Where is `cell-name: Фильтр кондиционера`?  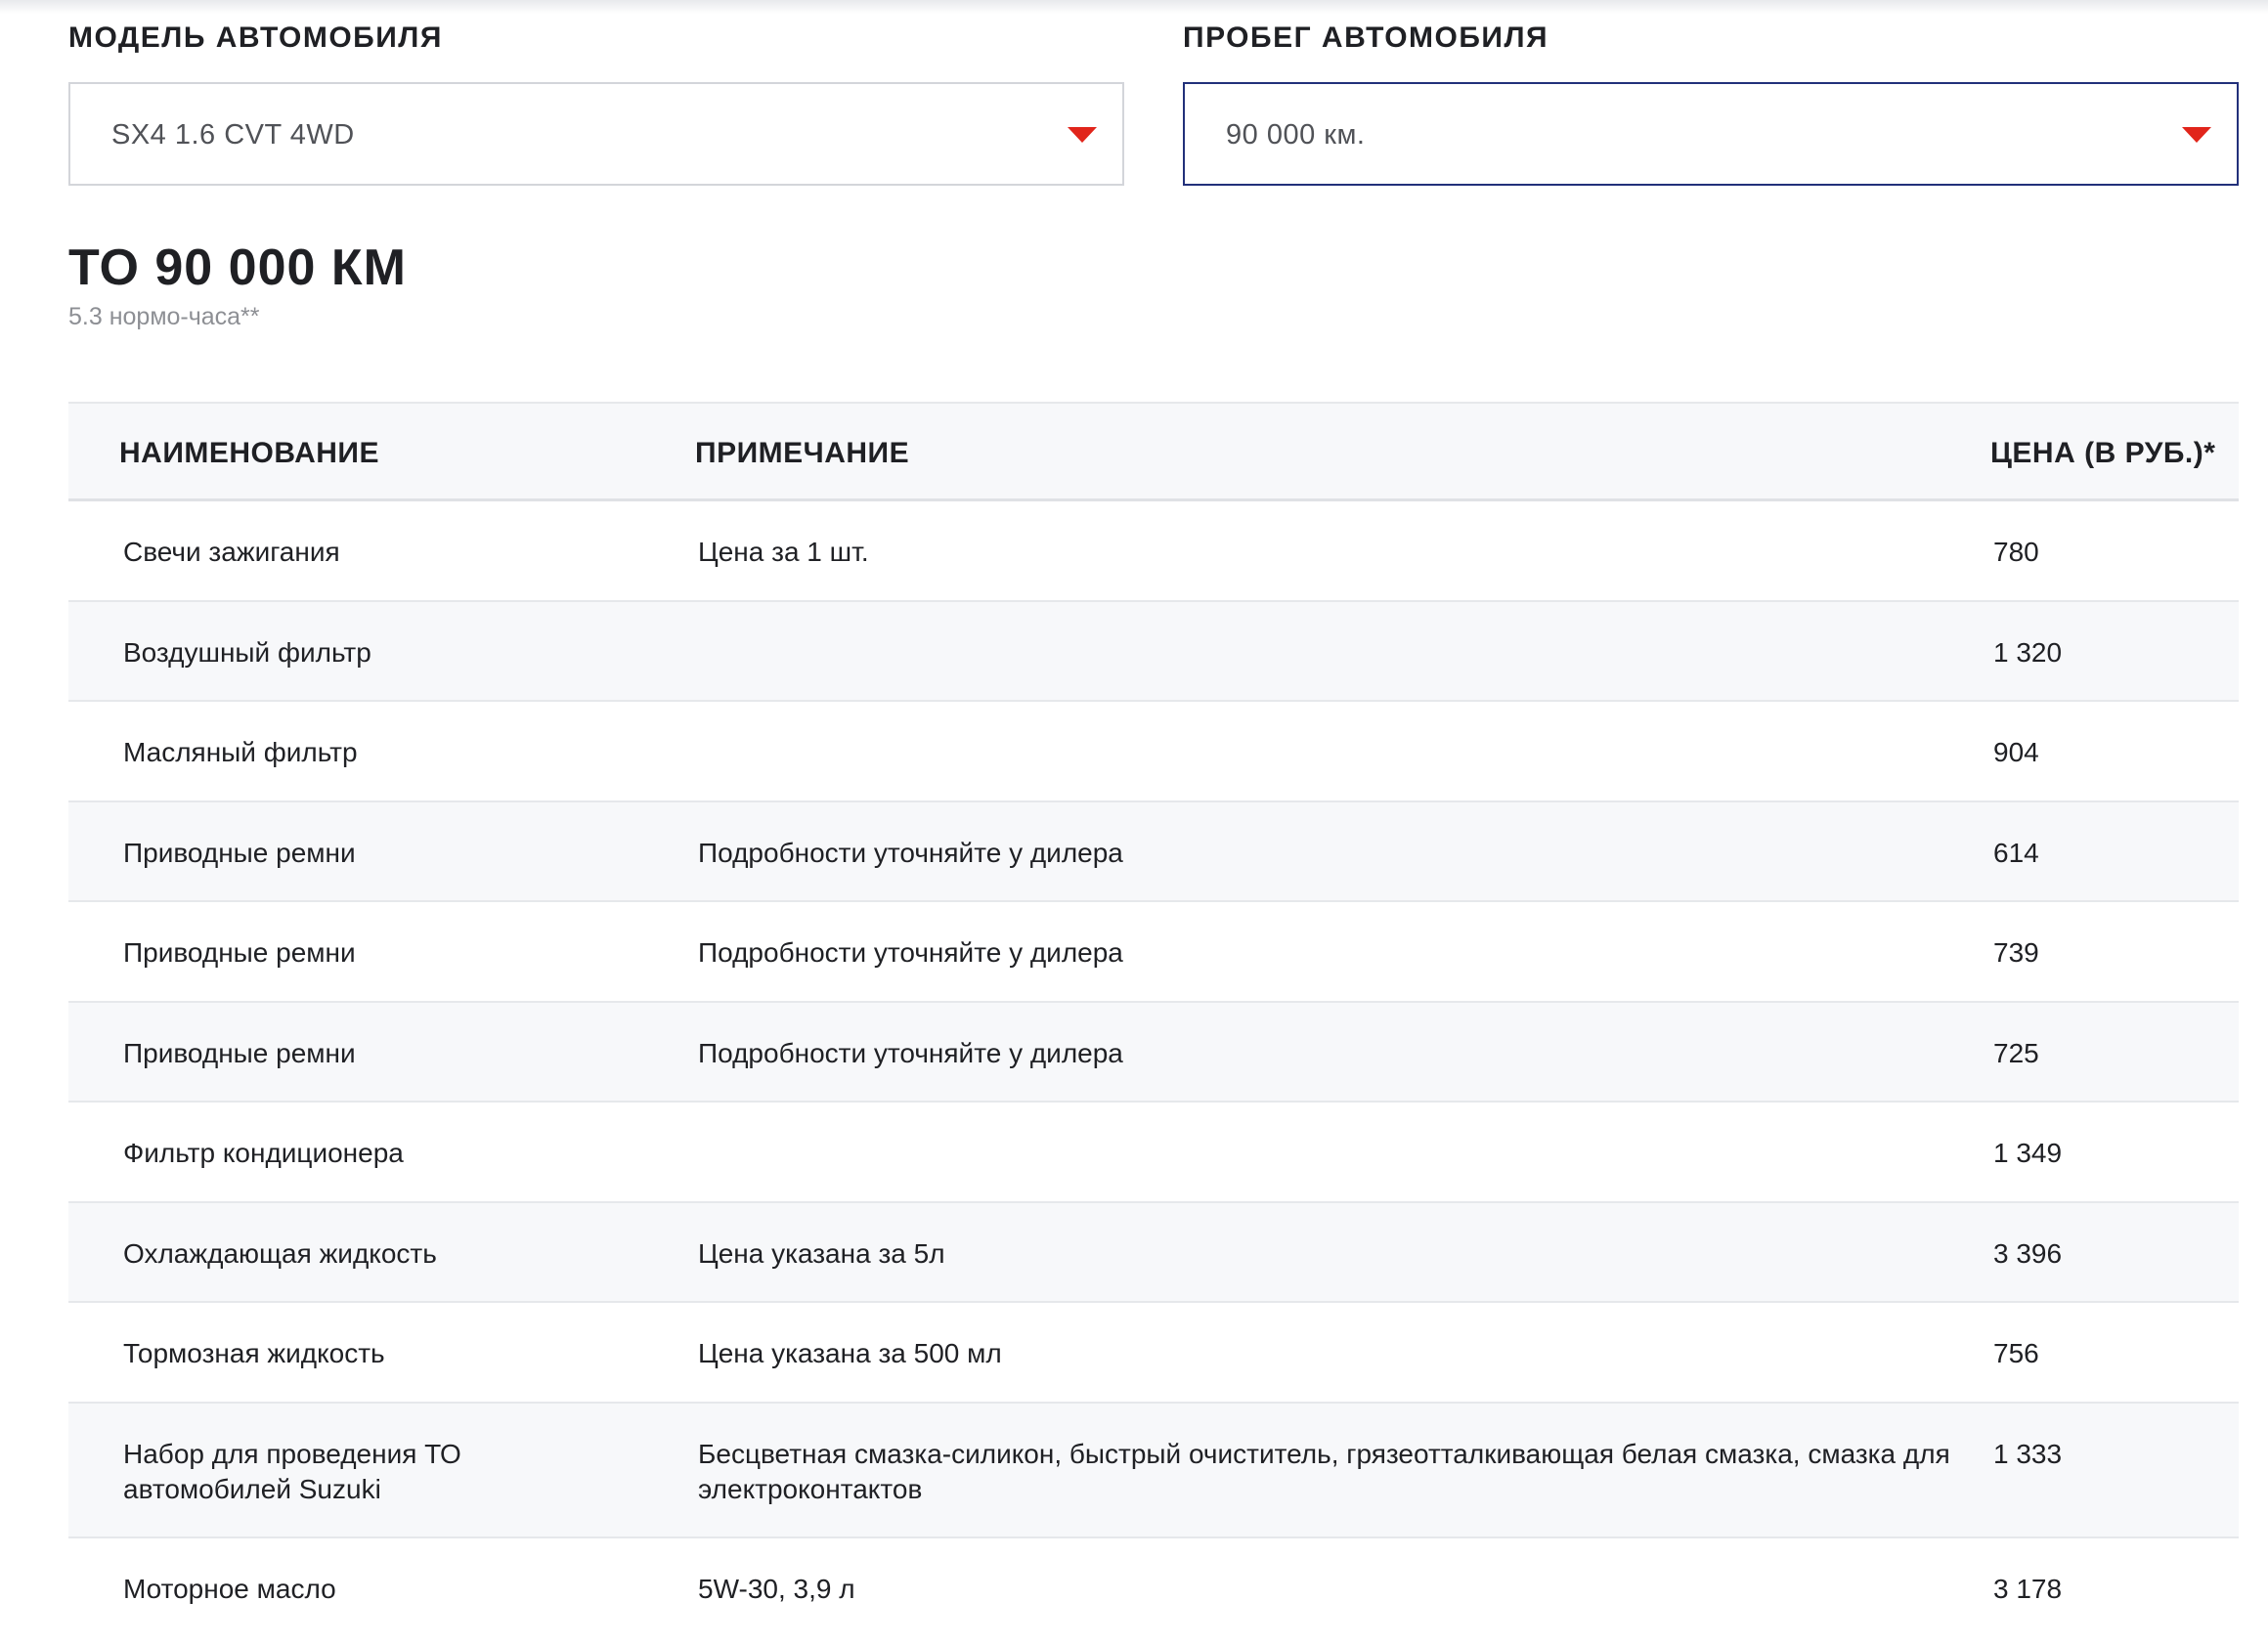
cell-name: Фильтр кондиционера is located at coordinates (263, 1153).